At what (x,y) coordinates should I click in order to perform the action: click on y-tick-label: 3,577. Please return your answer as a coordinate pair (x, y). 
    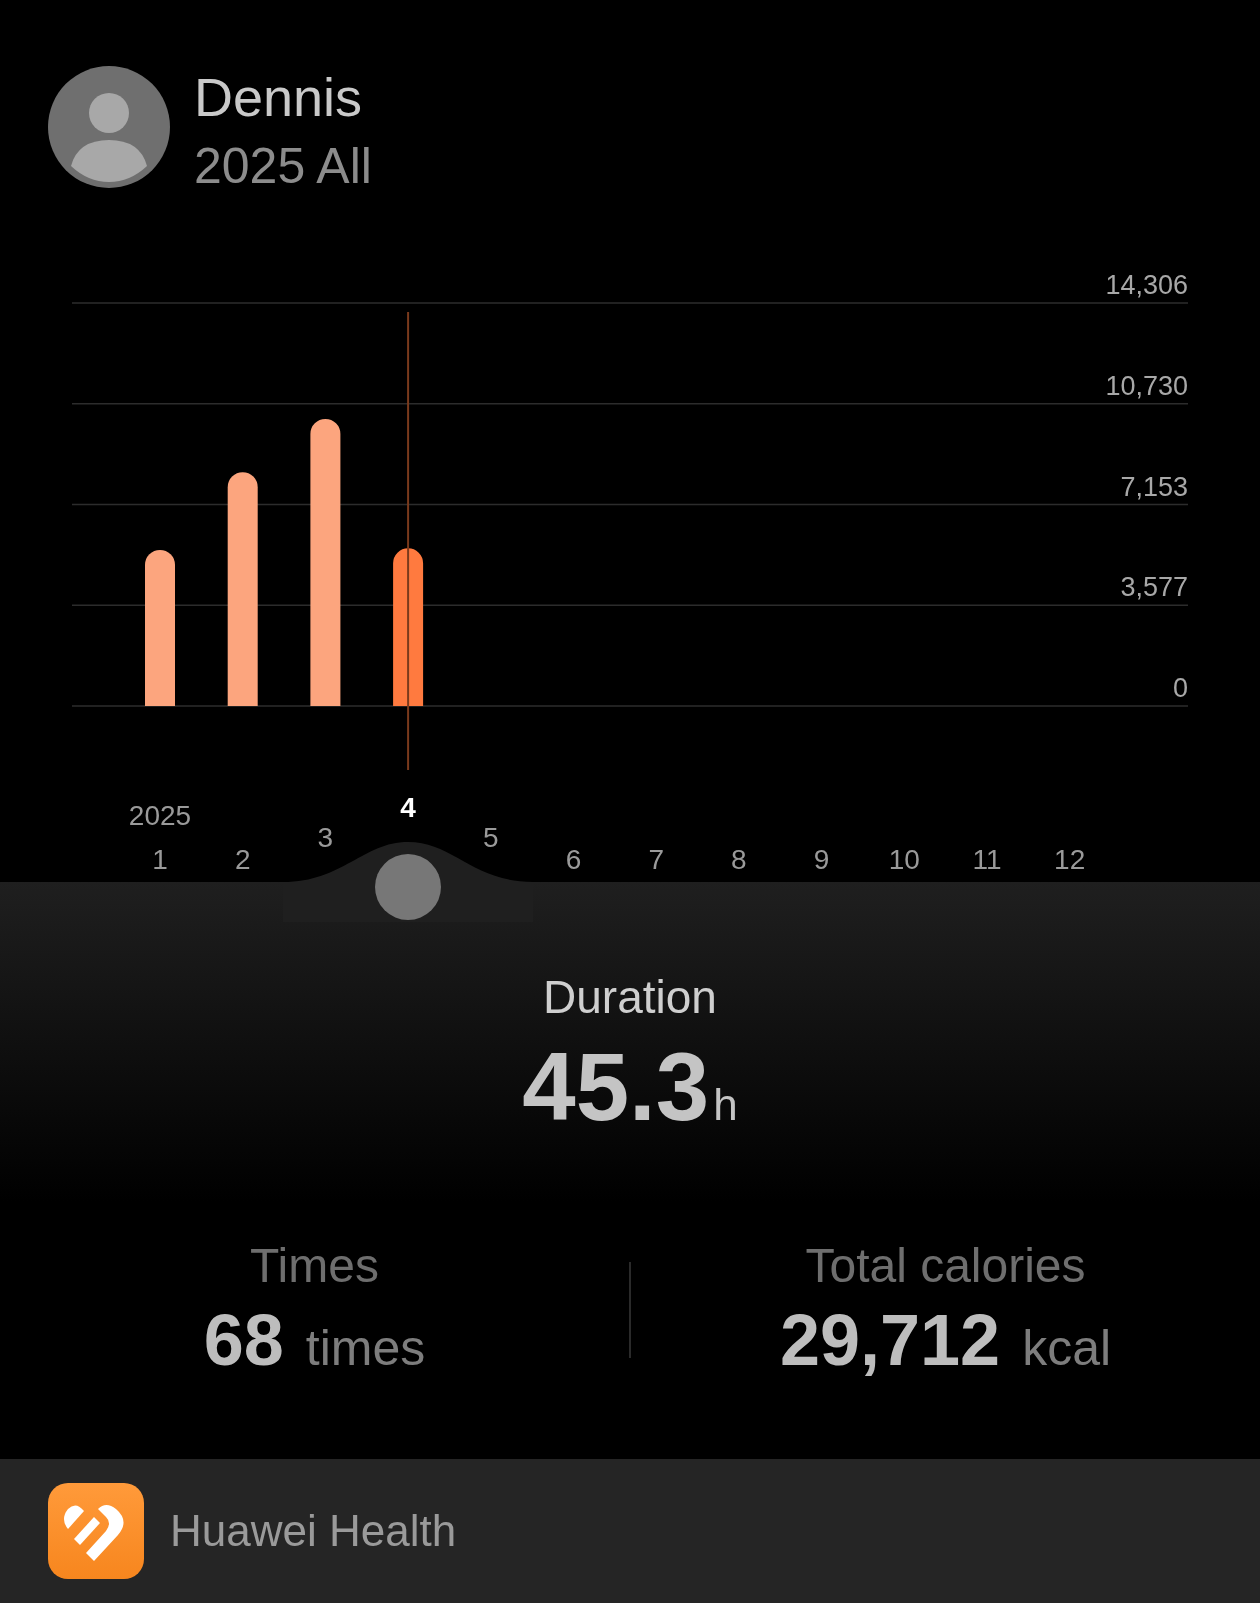
    Looking at the image, I should click on (1154, 587).